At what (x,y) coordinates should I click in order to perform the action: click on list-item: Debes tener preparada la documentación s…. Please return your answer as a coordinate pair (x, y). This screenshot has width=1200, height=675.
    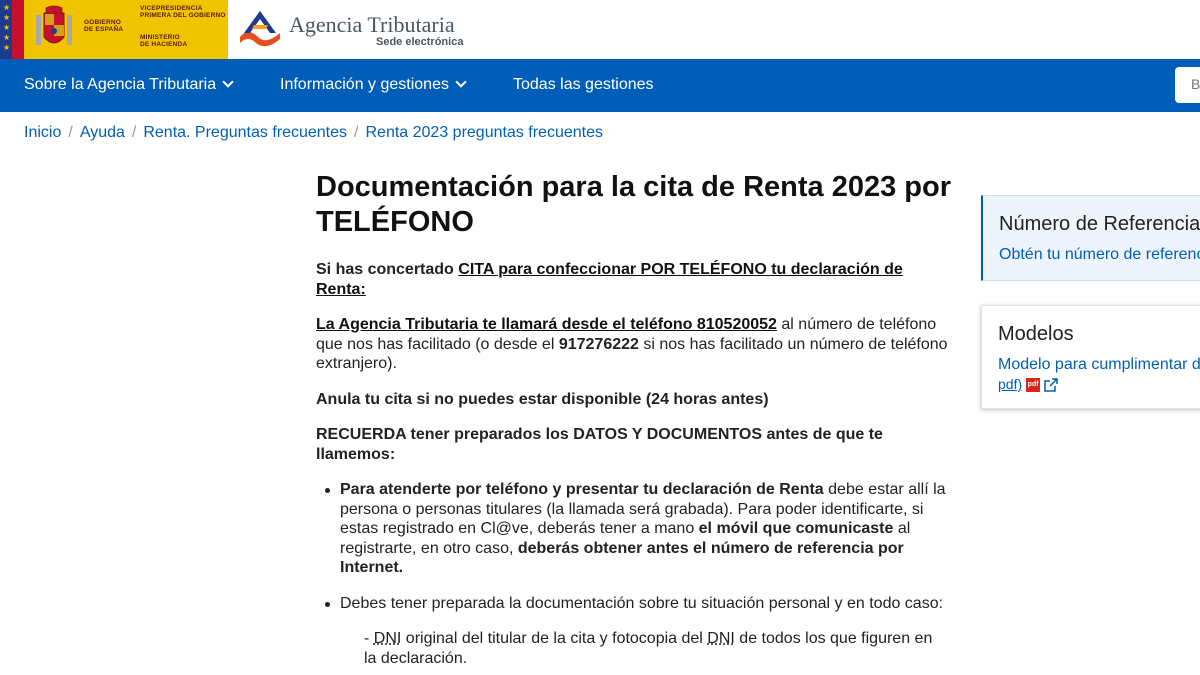
    Looking at the image, I should click on (636, 604).